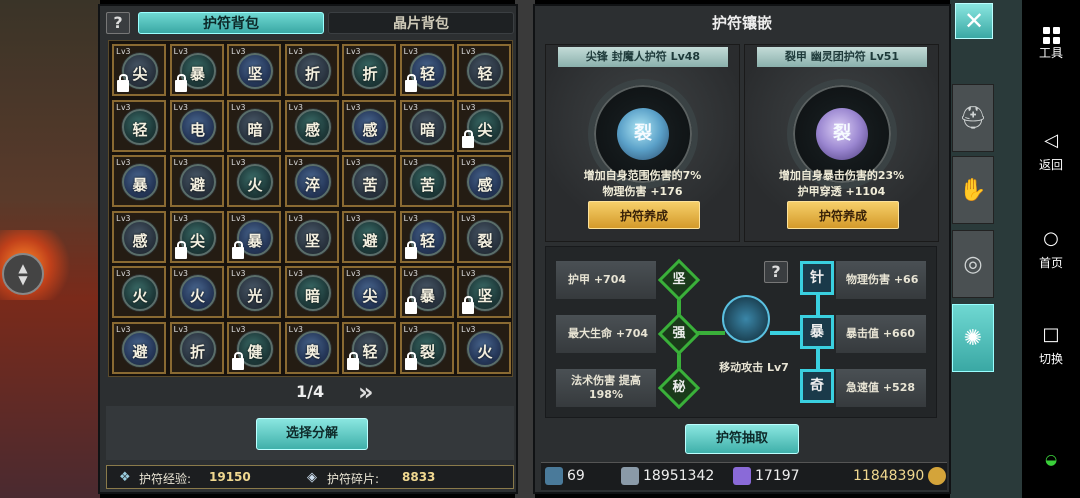 The width and height of the screenshot is (1080, 498). What do you see at coordinates (311, 347) in the screenshot?
I see `amulet-slot: Lv3 奥` at bounding box center [311, 347].